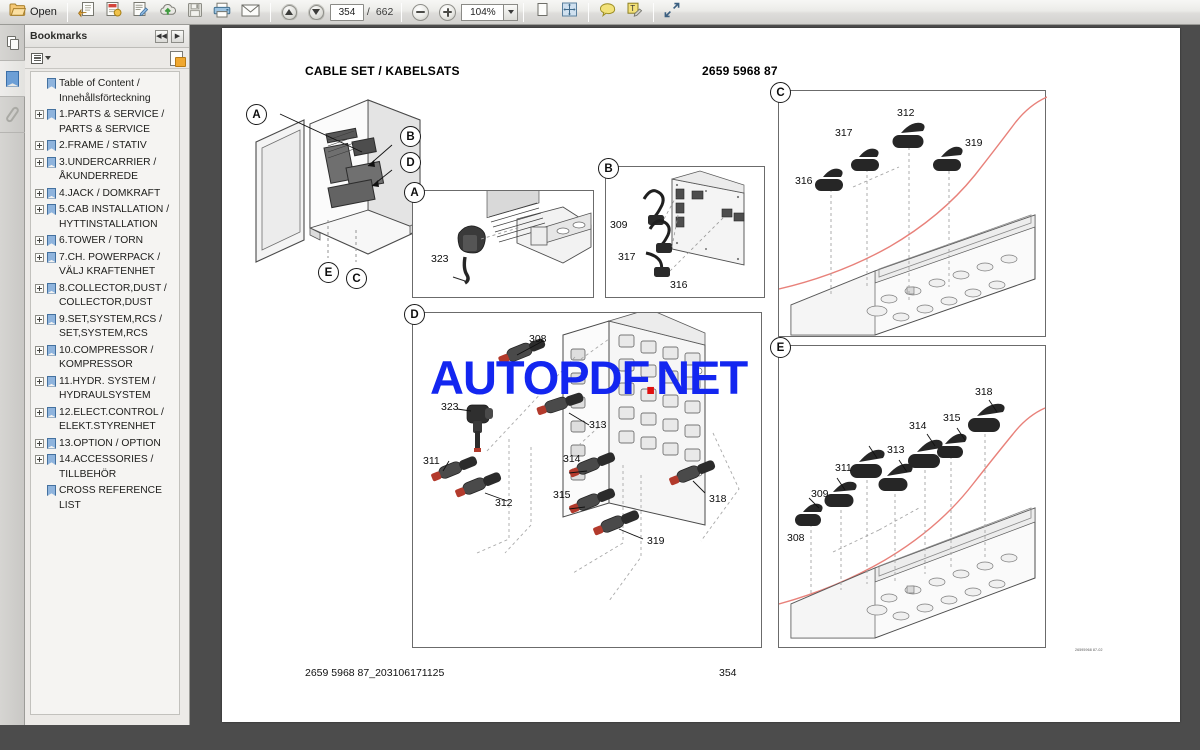 The image size is (1200, 750). What do you see at coordinates (804, 181) in the screenshot?
I see `part-number-316-panel-c: 316` at bounding box center [804, 181].